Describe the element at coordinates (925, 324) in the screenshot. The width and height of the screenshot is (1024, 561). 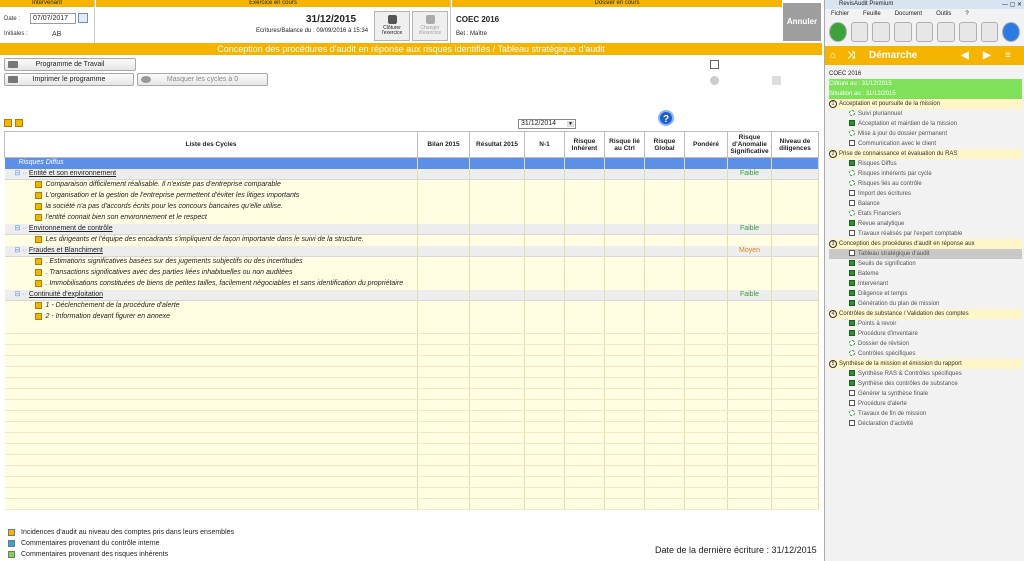
I see `panel-step: Points à revoir` at that location.